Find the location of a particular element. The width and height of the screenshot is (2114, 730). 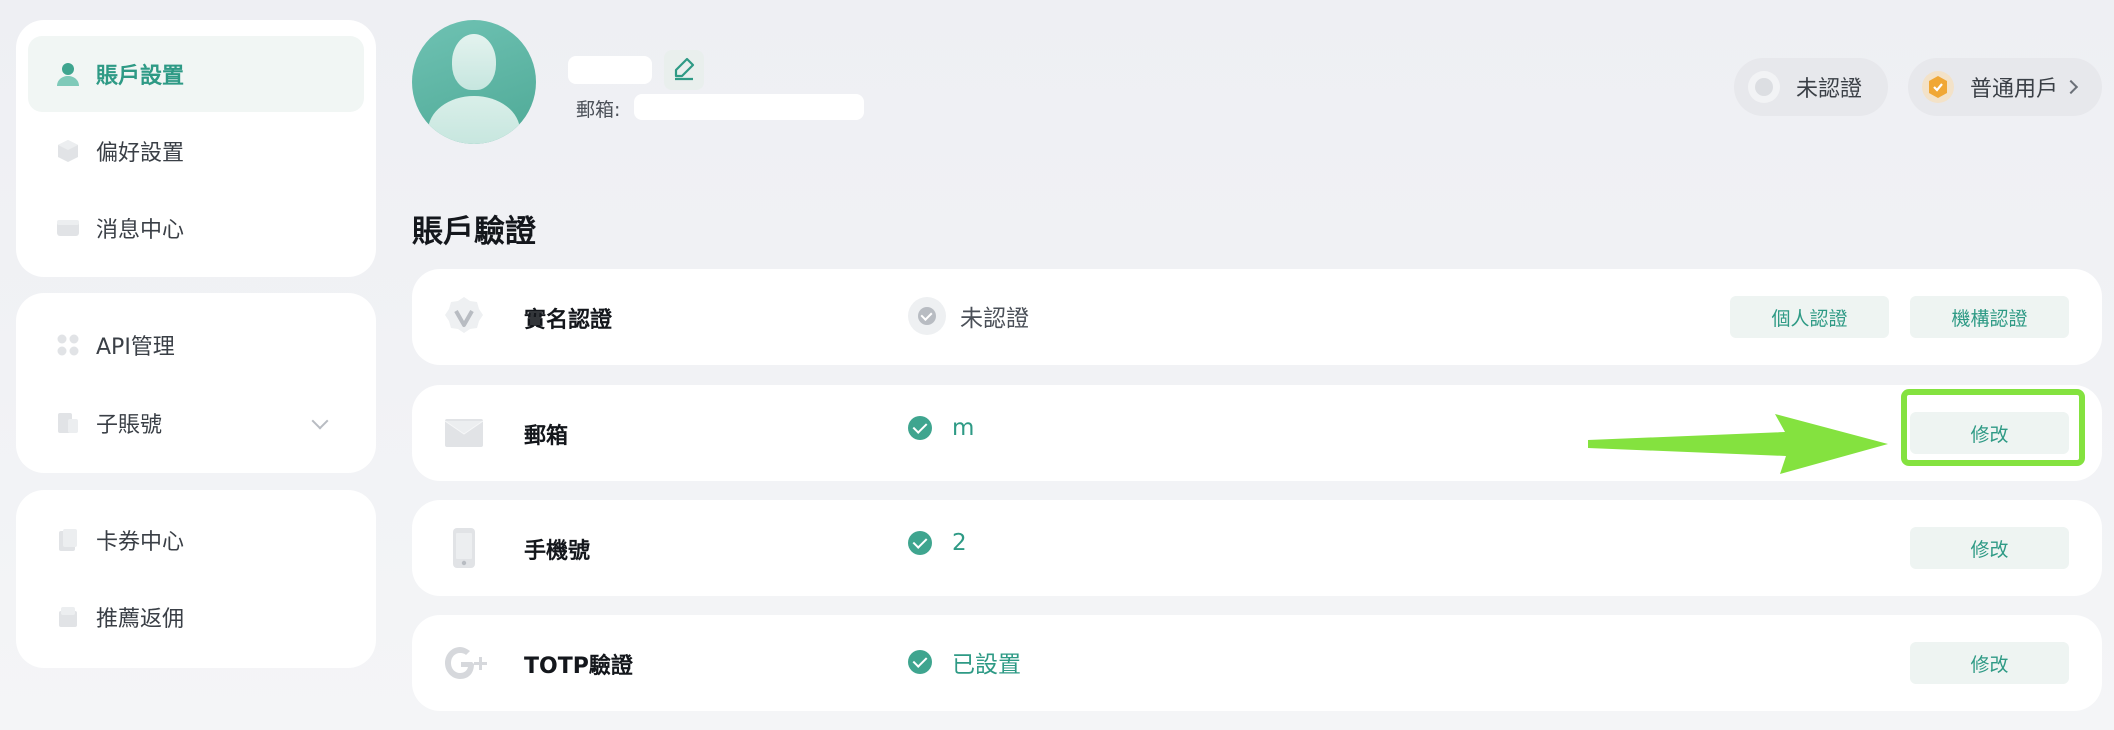

sidebar-item-label: 賬戶設置 is located at coordinates (140, 76).